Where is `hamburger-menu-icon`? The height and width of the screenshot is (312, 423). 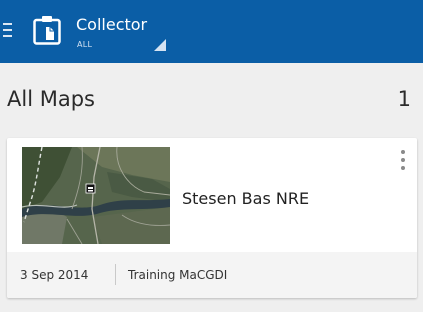
hamburger-menu-icon is located at coordinates (9, 31).